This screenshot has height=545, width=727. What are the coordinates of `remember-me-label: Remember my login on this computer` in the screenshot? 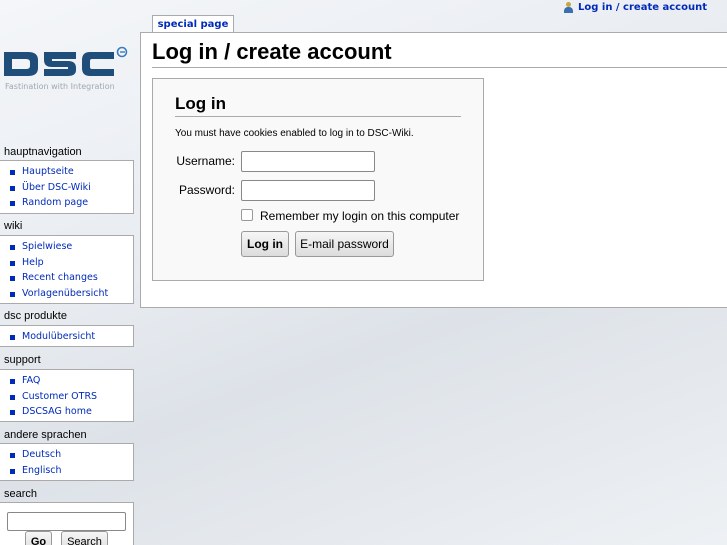 It's located at (359, 216).